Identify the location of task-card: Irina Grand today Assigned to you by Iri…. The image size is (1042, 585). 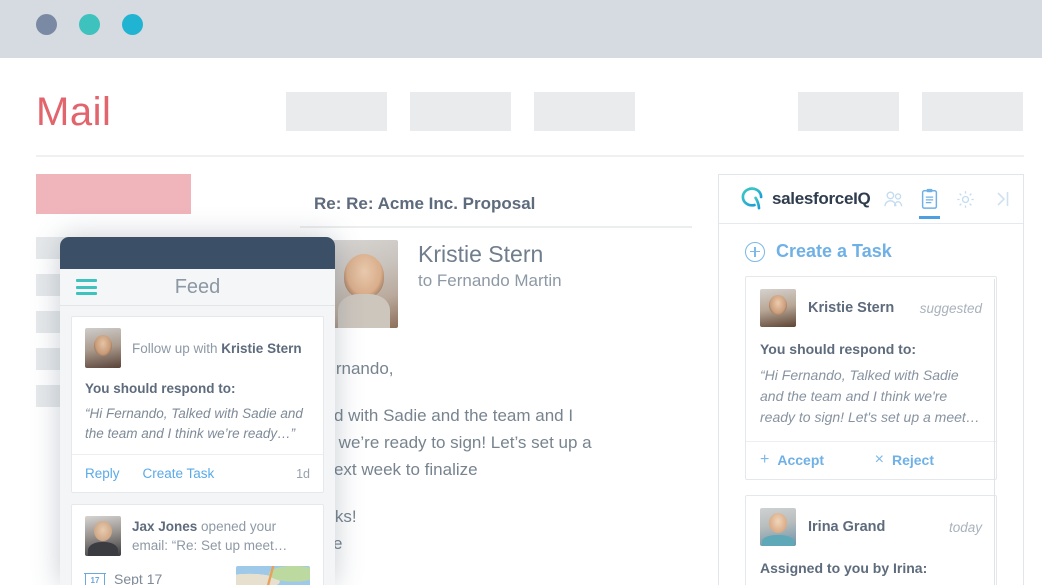
(871, 540).